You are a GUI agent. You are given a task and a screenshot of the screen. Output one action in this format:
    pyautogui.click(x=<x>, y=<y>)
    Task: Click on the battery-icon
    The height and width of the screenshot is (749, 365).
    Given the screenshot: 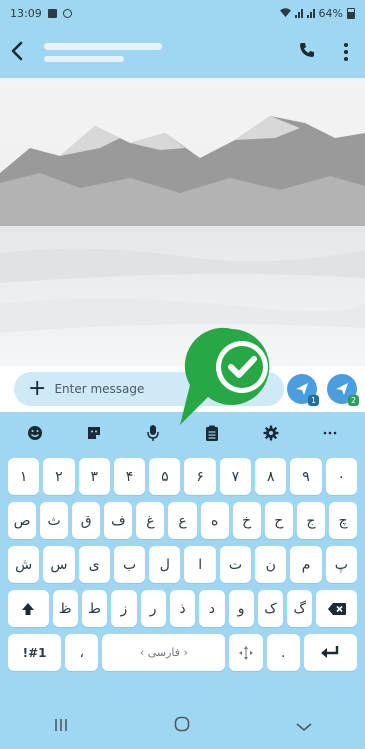 What is the action you would take?
    pyautogui.click(x=351, y=13)
    